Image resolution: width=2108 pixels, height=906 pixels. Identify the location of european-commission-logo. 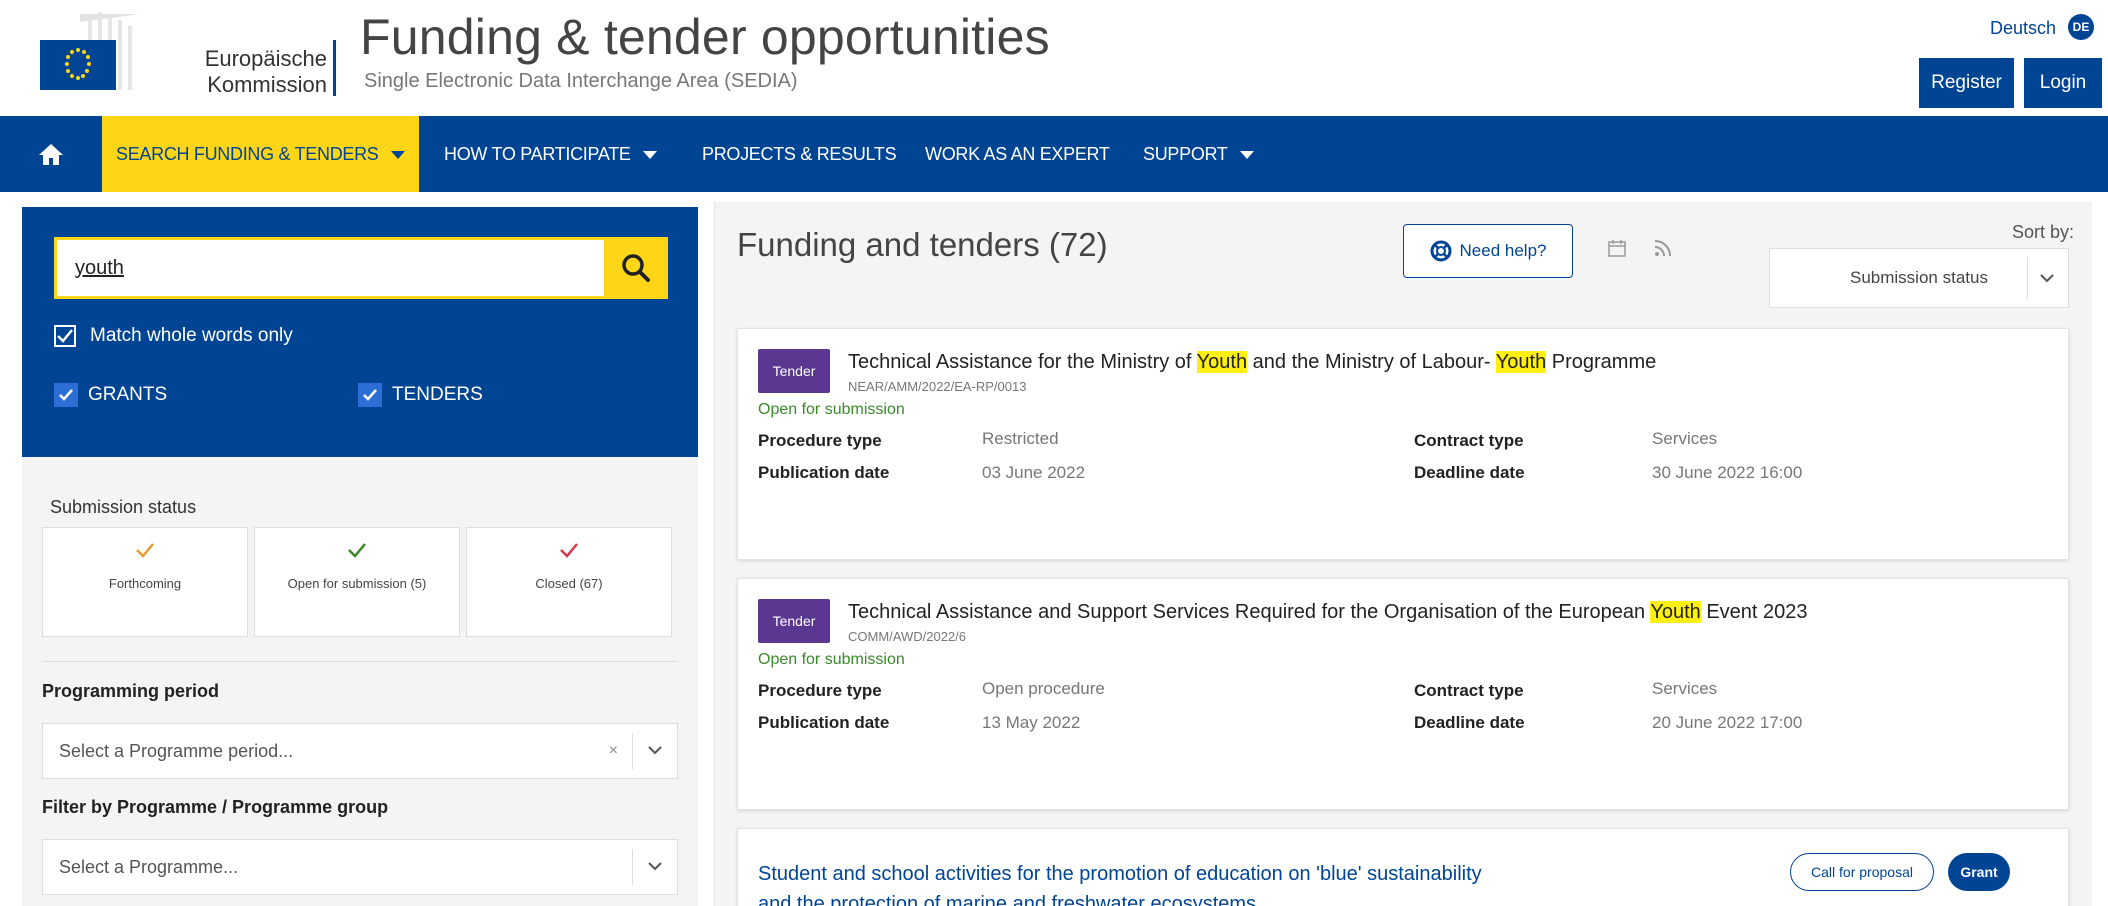
(105, 52).